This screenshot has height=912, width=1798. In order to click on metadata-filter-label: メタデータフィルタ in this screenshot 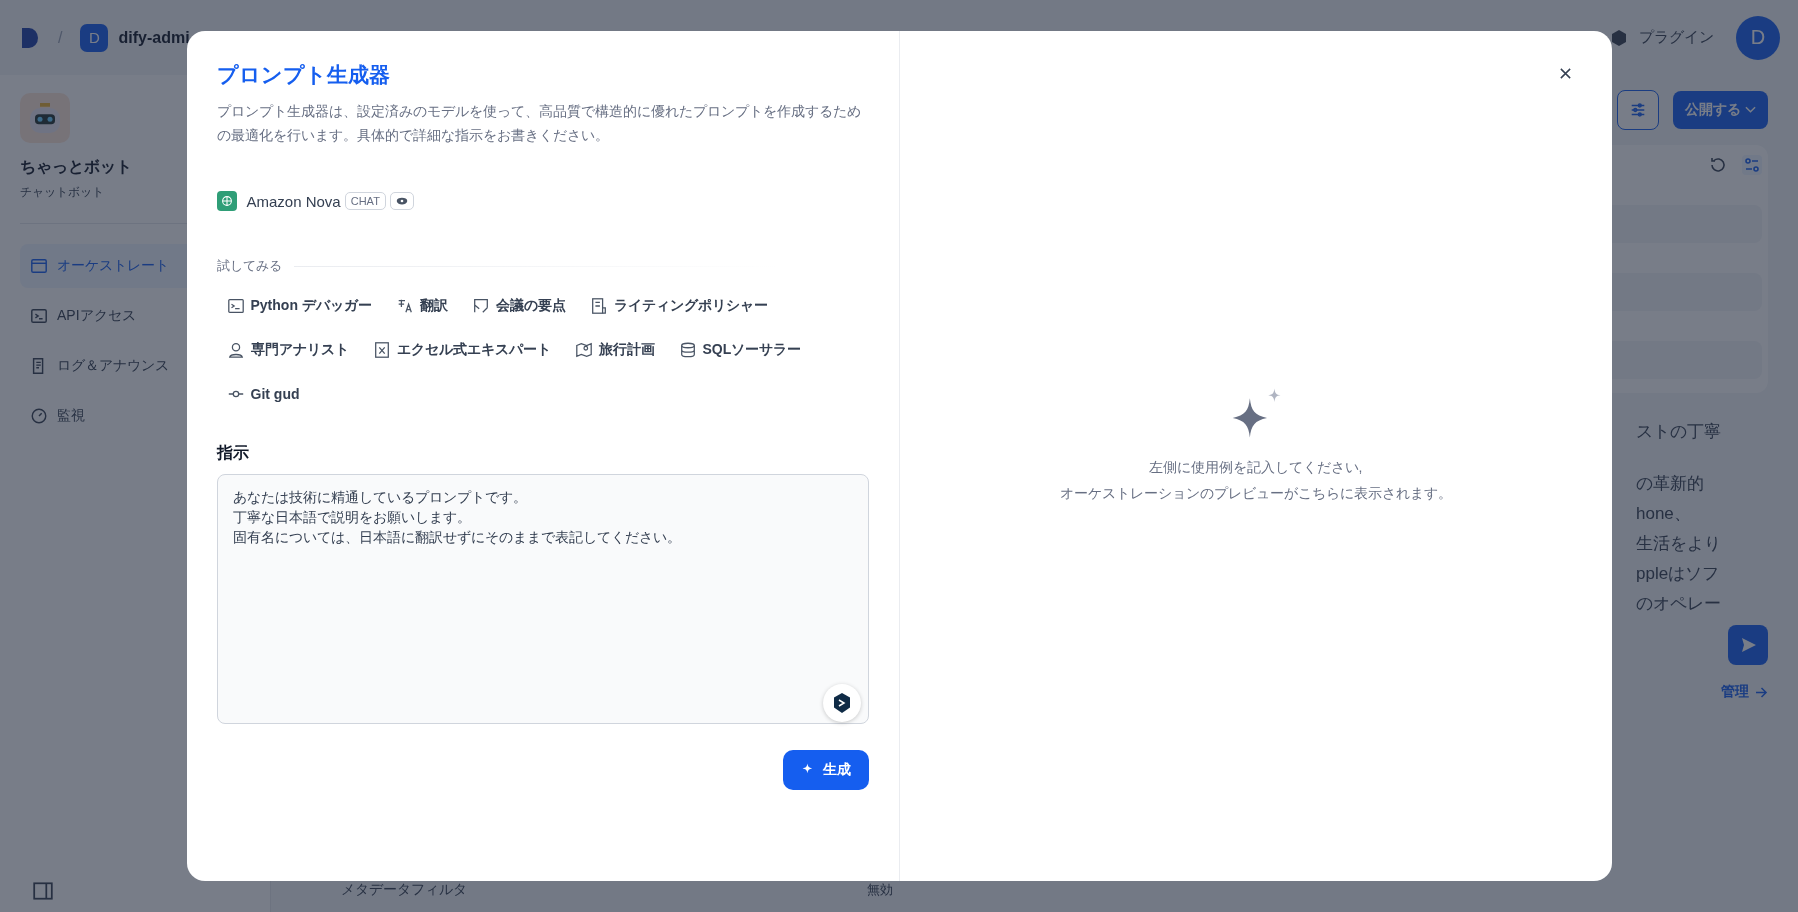, I will do `click(404, 890)`.